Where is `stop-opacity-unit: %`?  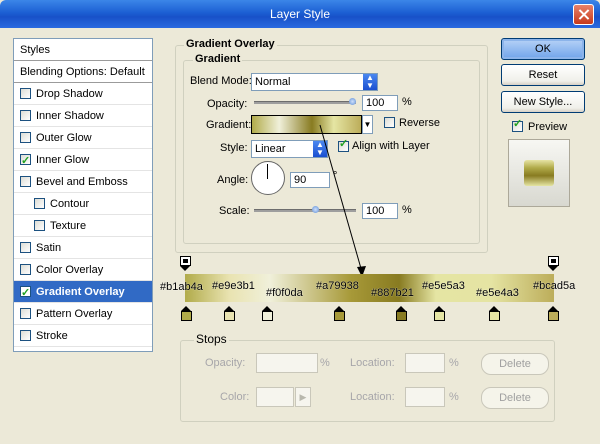
stop-opacity-unit: % is located at coordinates (325, 363).